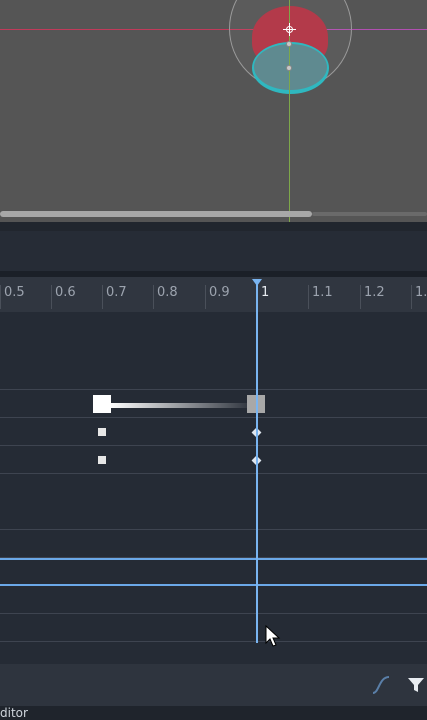 Image resolution: width=427 pixels, height=720 pixels. What do you see at coordinates (381, 685) in the screenshot?
I see `bezier-curve-icon` at bounding box center [381, 685].